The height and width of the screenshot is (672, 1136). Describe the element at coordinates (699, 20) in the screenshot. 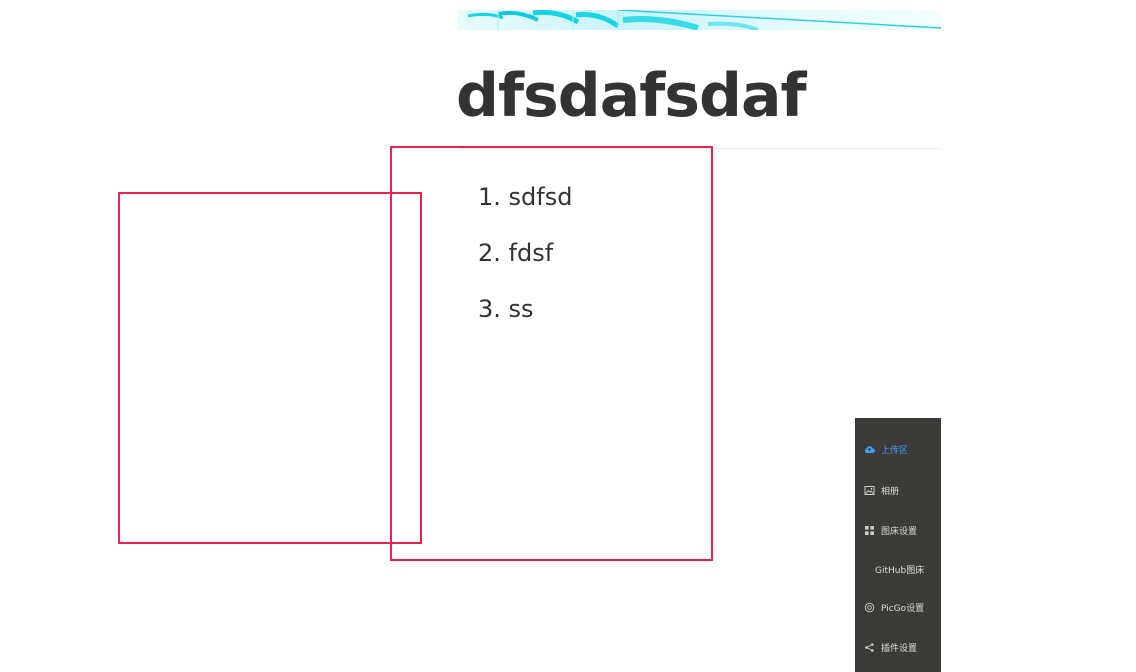

I see `header-banner-image` at that location.